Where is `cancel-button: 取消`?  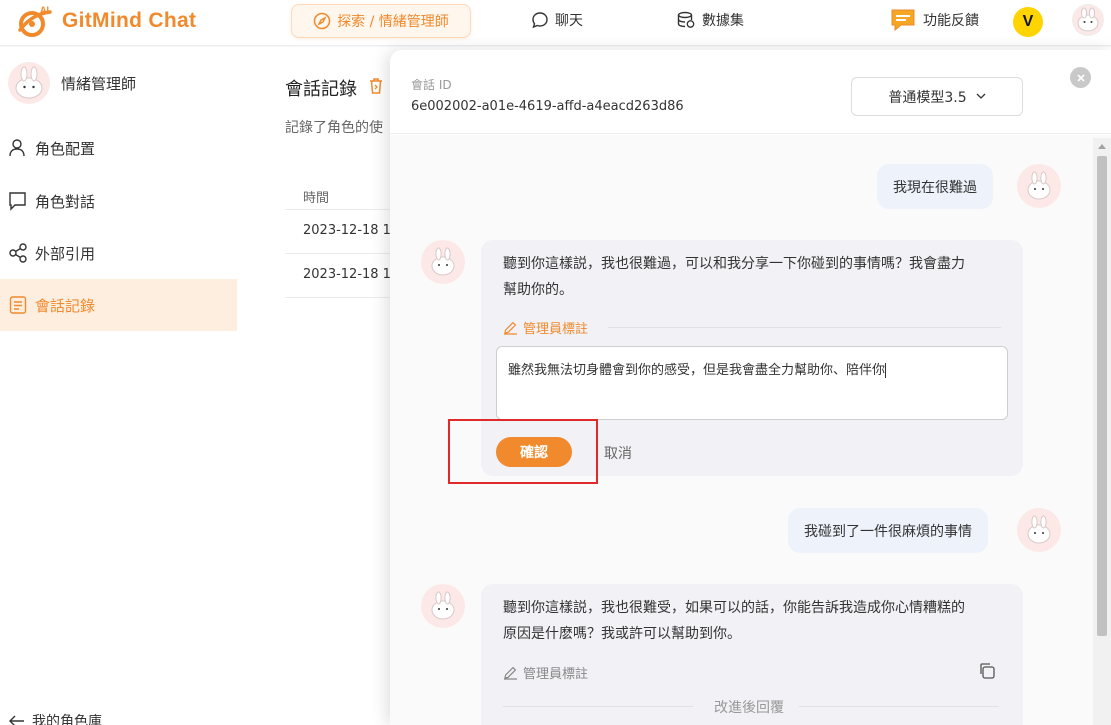 cancel-button: 取消 is located at coordinates (618, 453).